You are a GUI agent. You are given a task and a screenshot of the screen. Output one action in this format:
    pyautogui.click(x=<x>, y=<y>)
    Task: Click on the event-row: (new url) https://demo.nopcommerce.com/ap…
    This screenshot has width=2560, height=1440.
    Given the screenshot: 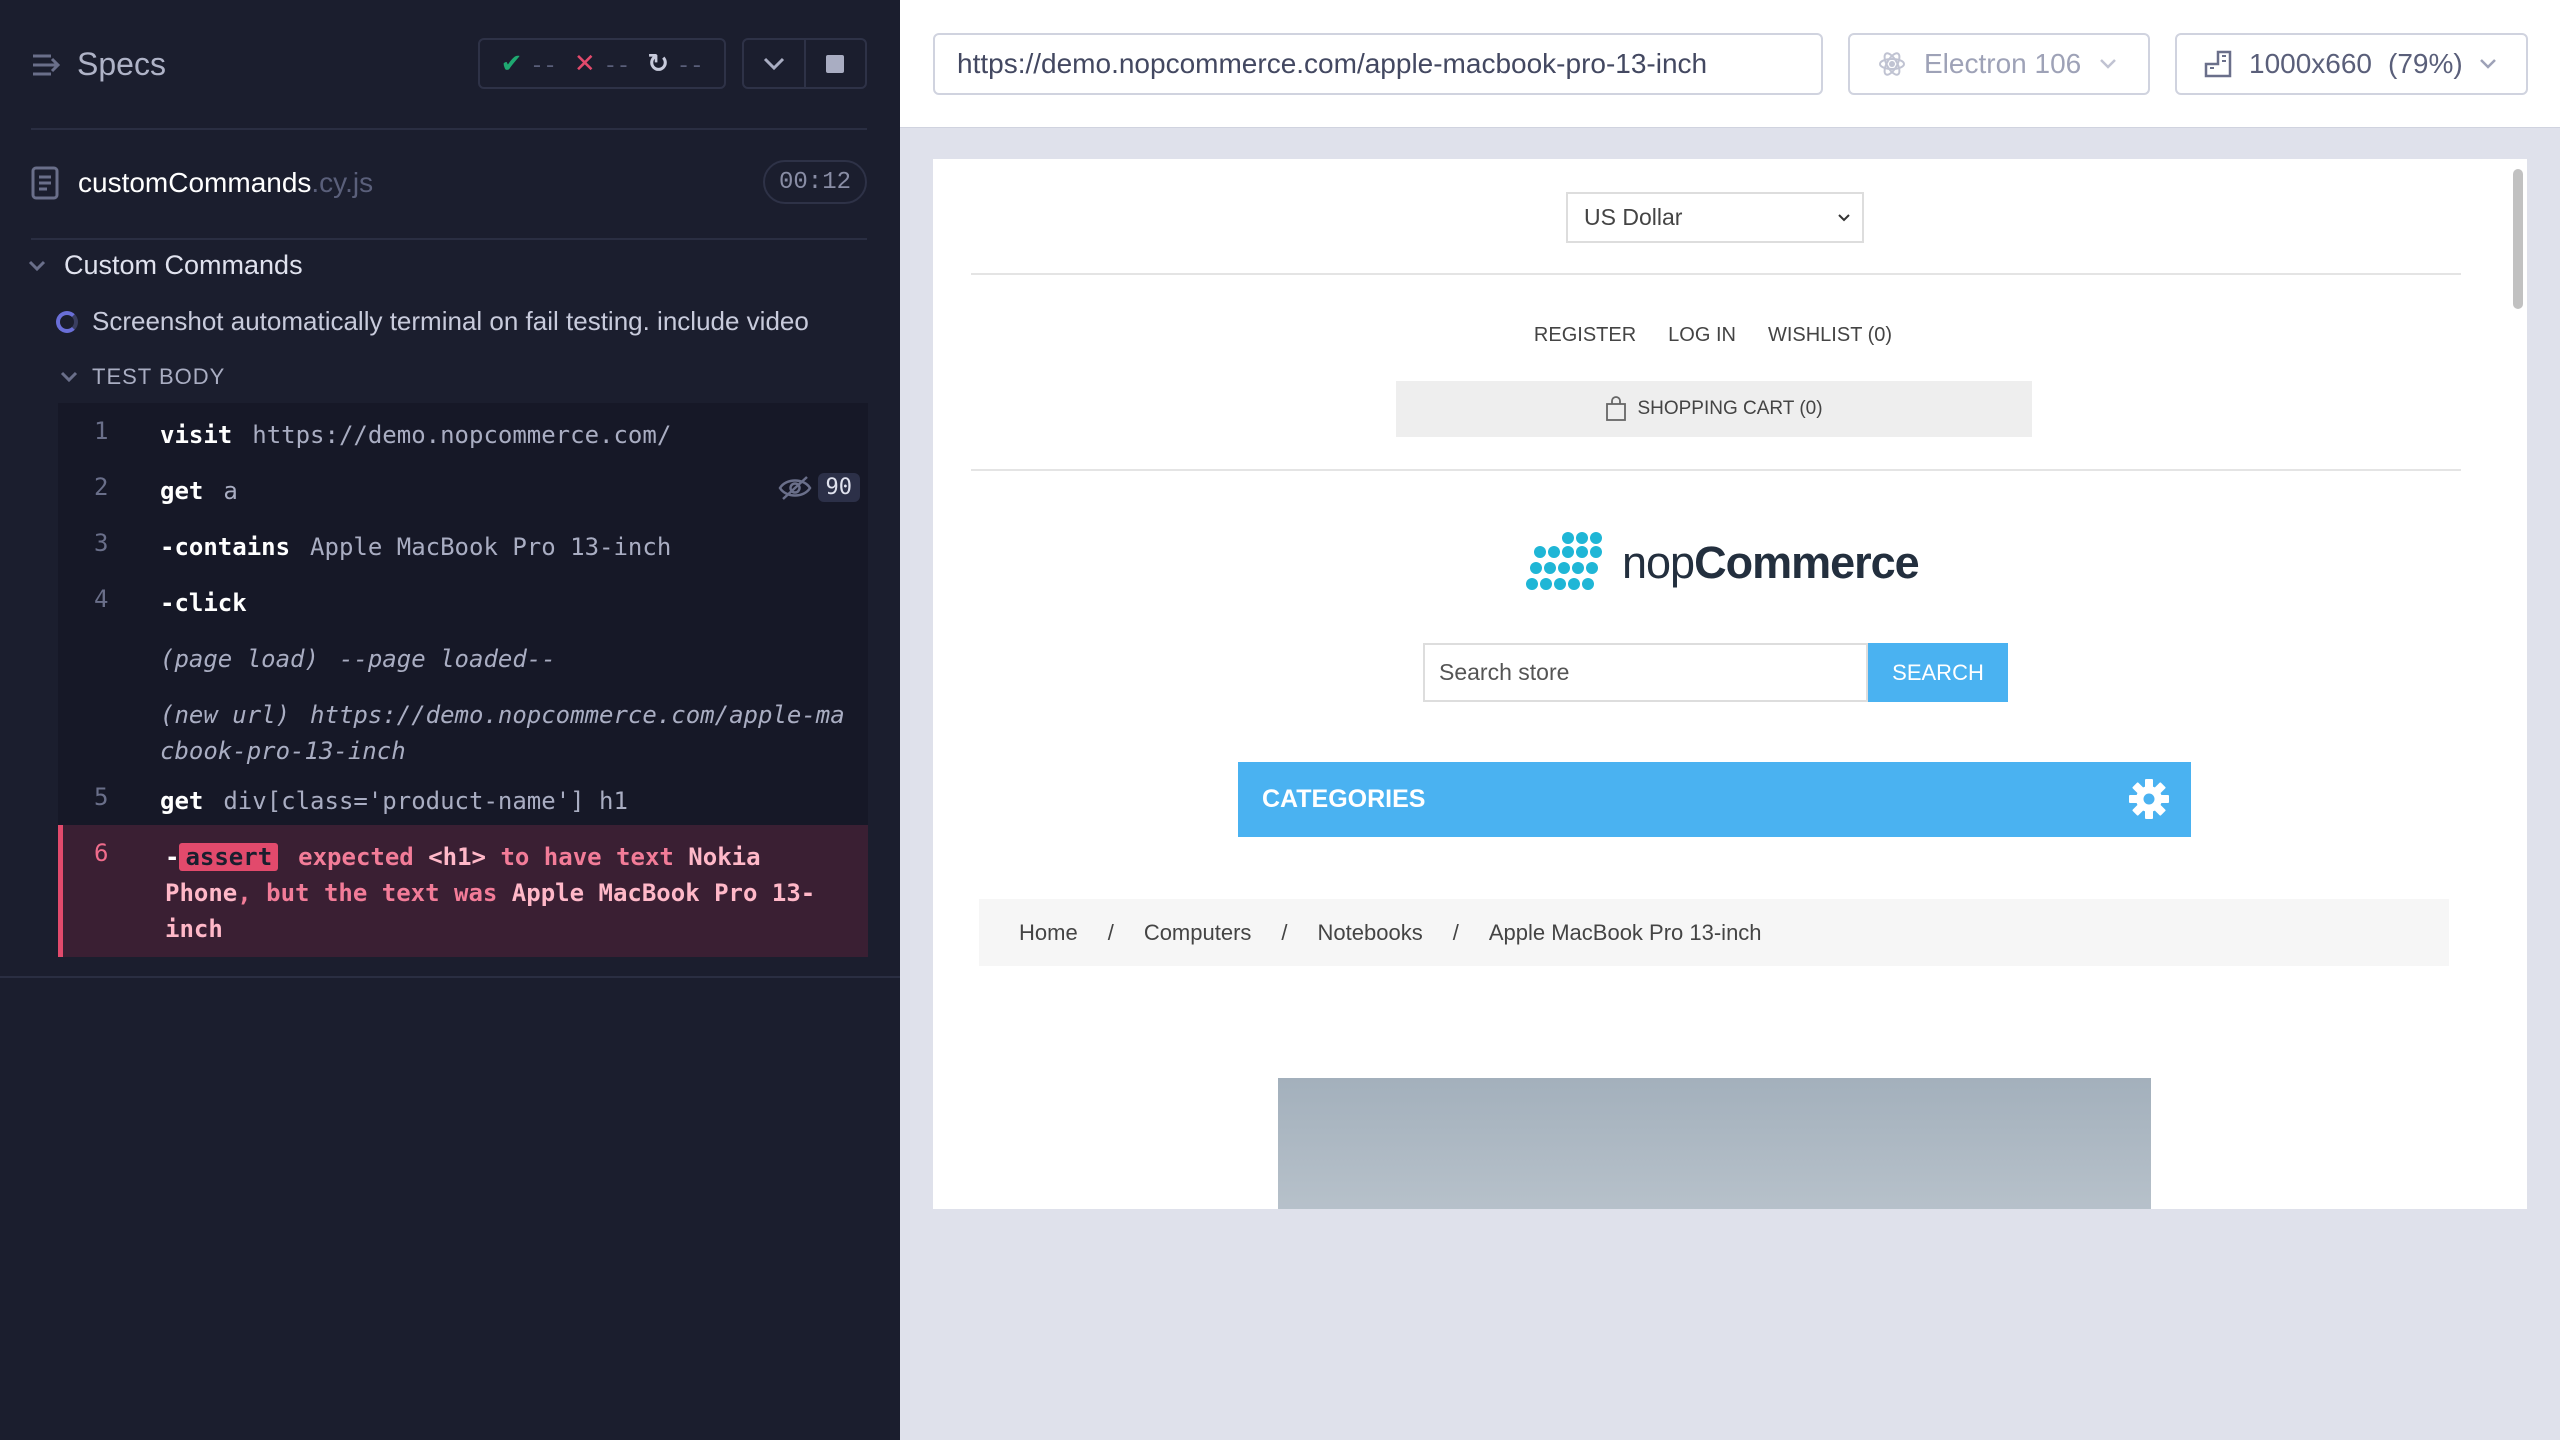 What is the action you would take?
    pyautogui.click(x=463, y=726)
    